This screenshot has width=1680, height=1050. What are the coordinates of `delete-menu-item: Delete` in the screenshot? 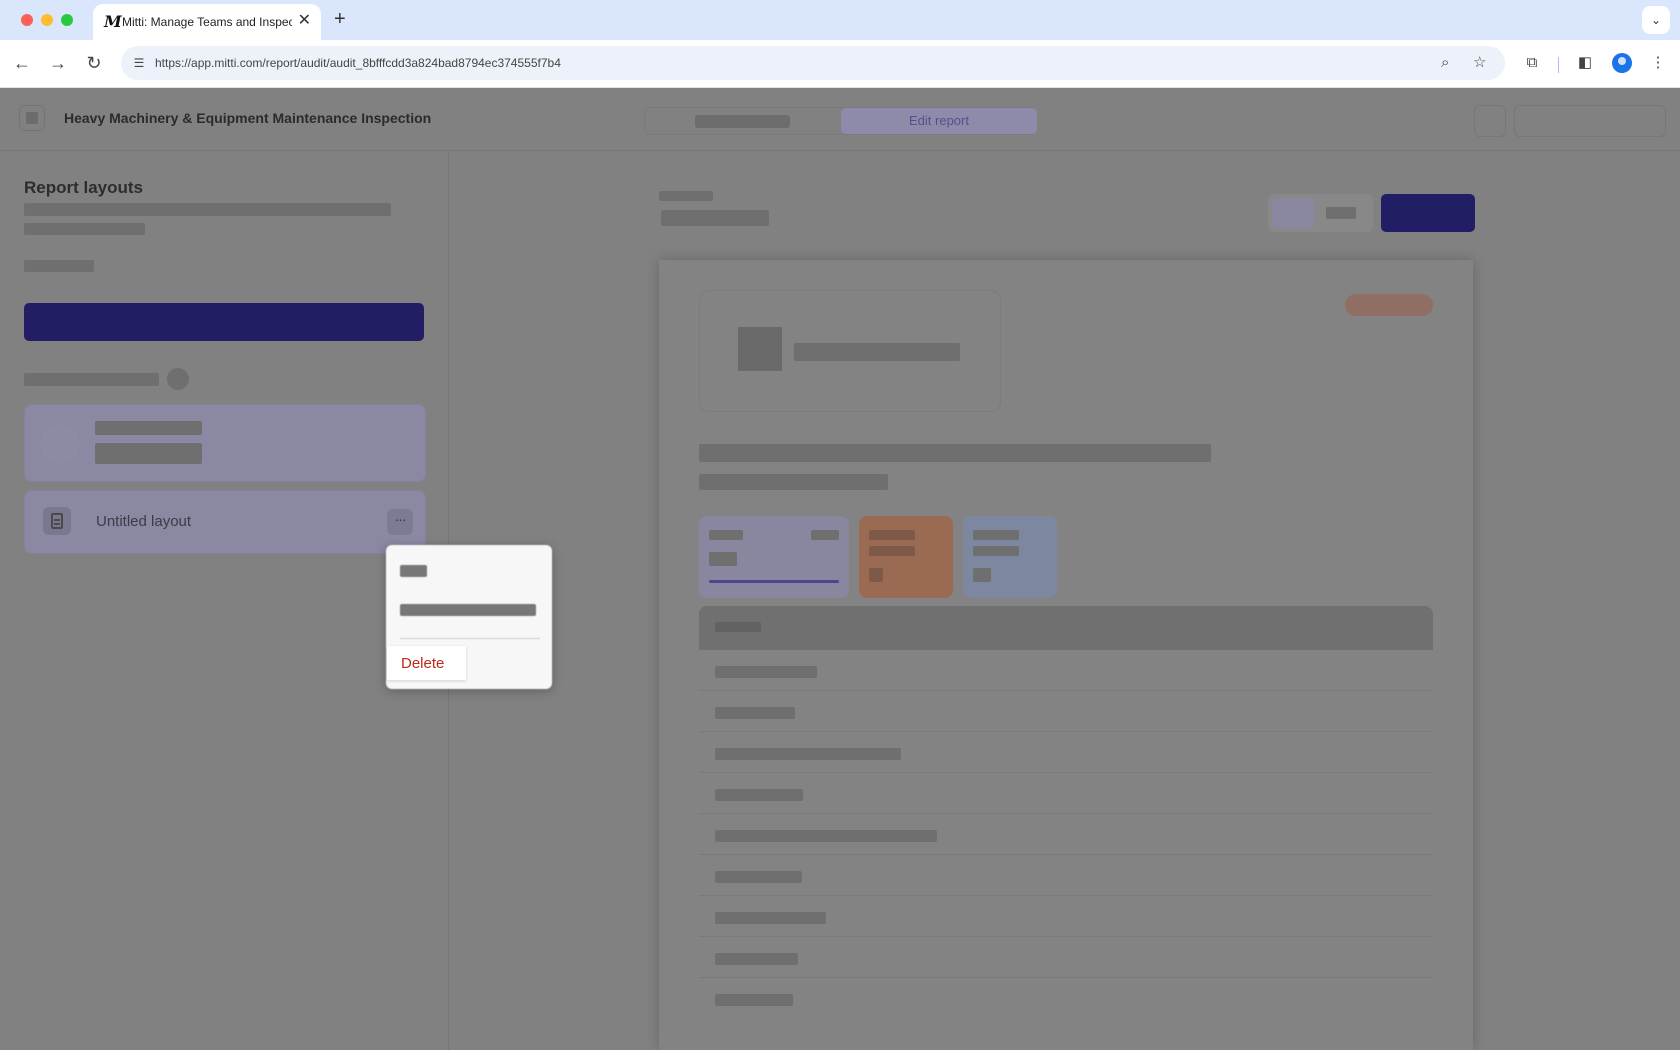 It's located at (426, 663).